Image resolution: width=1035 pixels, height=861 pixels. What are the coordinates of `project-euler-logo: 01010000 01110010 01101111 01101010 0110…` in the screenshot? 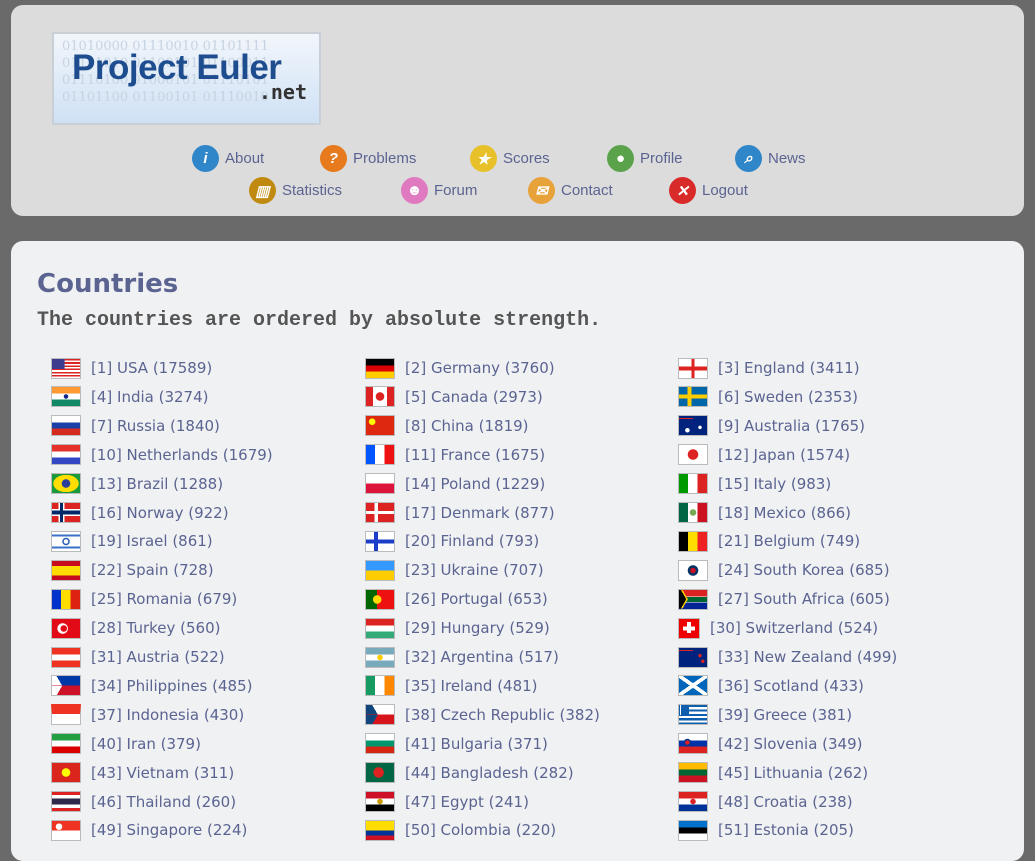 It's located at (186, 78).